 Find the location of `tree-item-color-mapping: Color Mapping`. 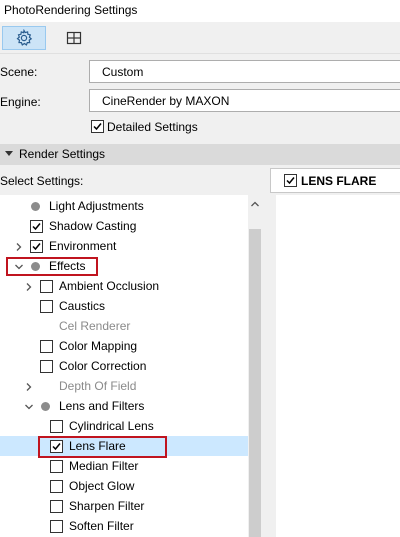

tree-item-color-mapping: Color Mapping is located at coordinates (124, 346).